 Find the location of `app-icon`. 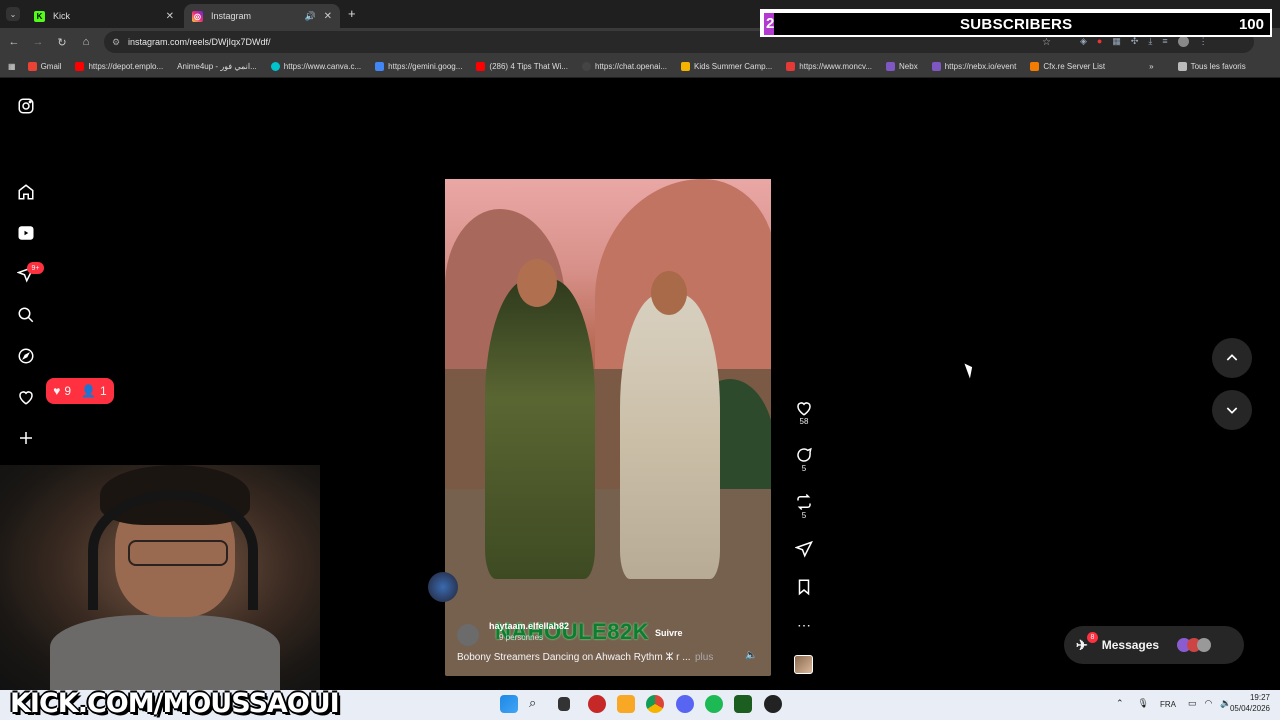

app-icon is located at coordinates (597, 704).